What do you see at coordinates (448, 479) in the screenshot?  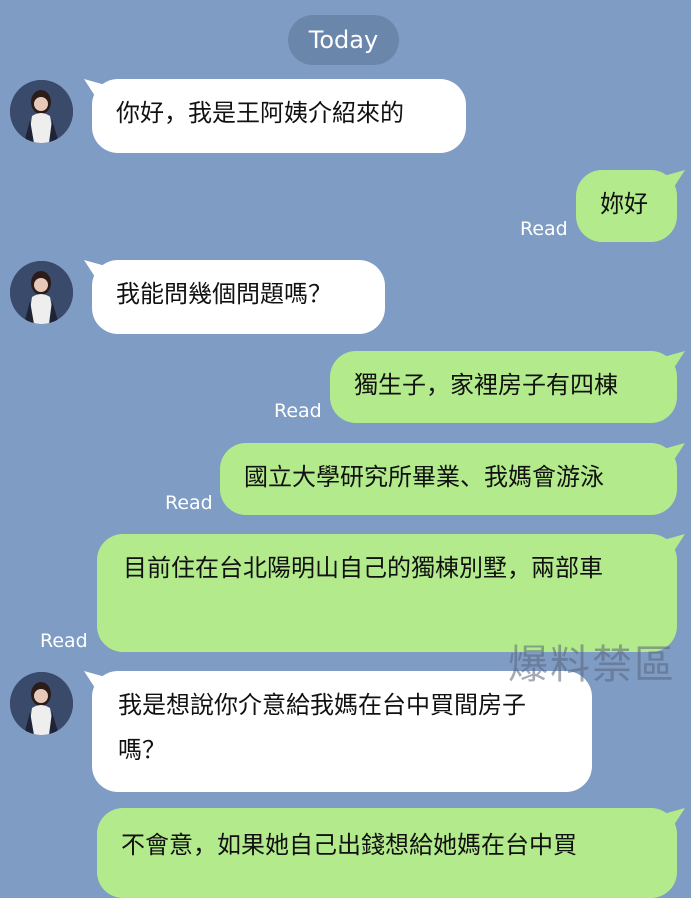 I see `message-bubble: 國立大學研究所畢業、我媽會游泳` at bounding box center [448, 479].